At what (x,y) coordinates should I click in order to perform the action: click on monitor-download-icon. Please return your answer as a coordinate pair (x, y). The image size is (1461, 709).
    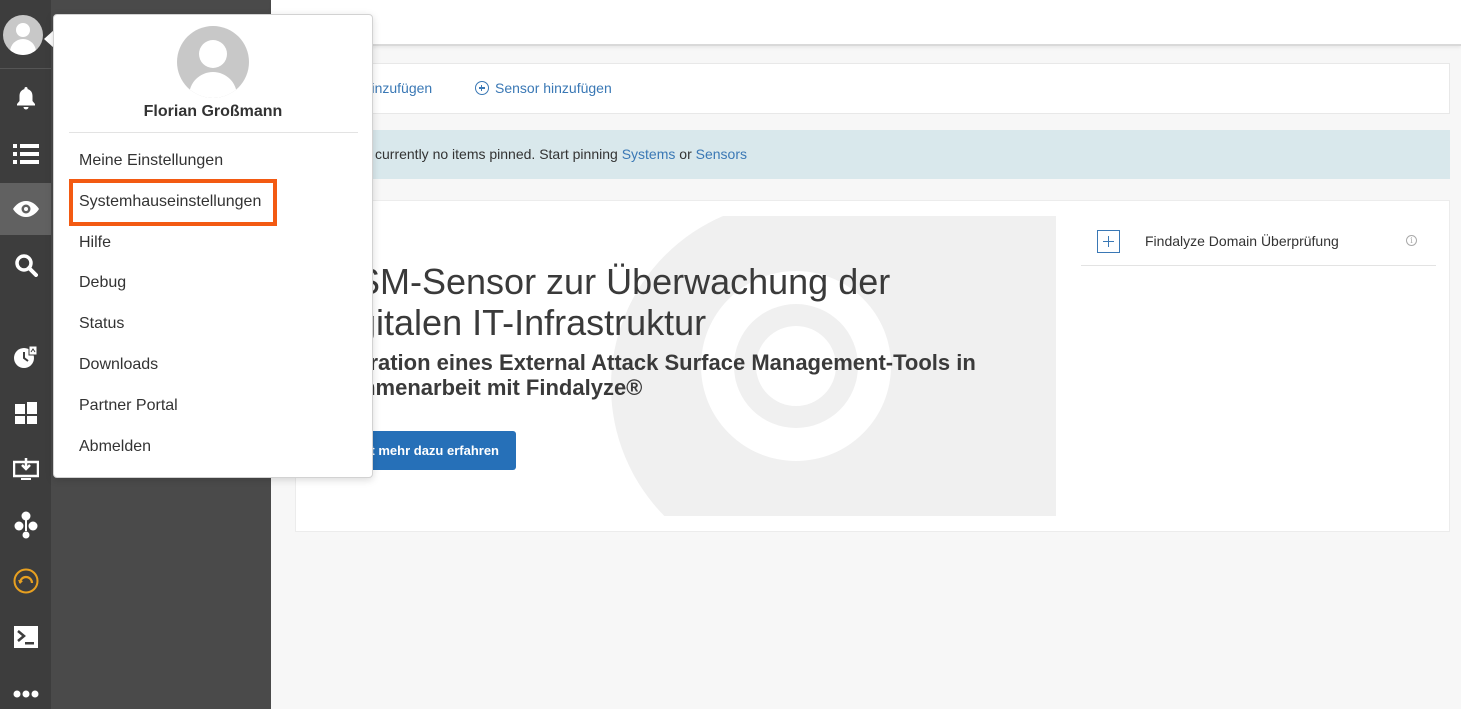
    Looking at the image, I should click on (25, 469).